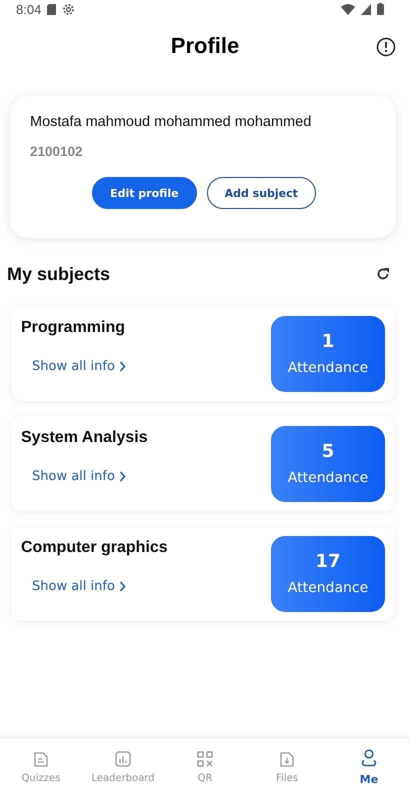  What do you see at coordinates (348, 9) in the screenshot?
I see `wifi-icon` at bounding box center [348, 9].